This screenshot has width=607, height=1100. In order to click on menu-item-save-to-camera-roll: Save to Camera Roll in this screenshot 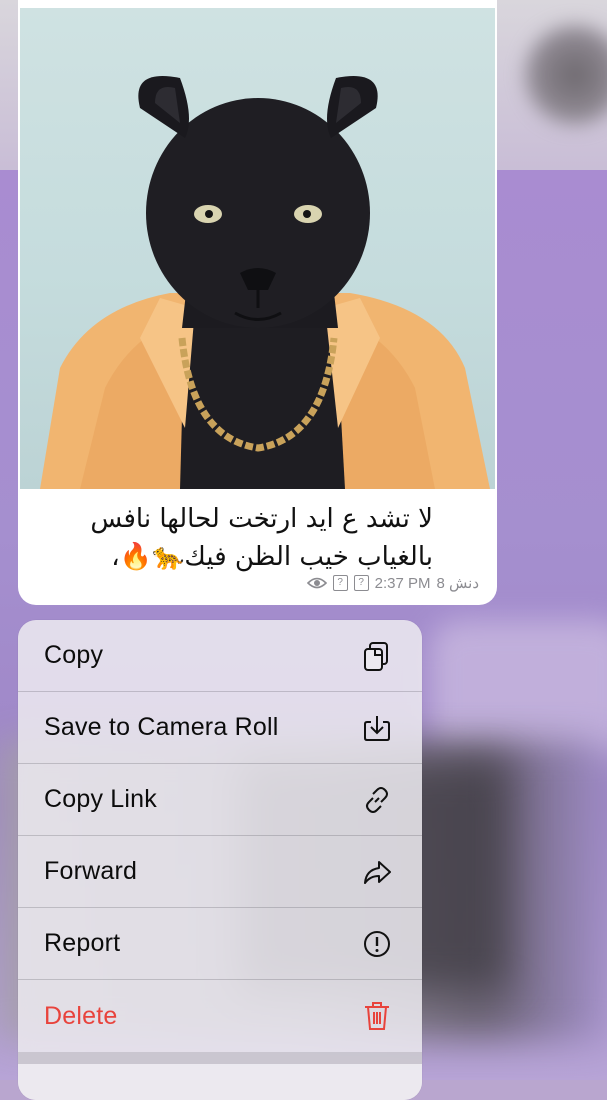, I will do `click(220, 728)`.